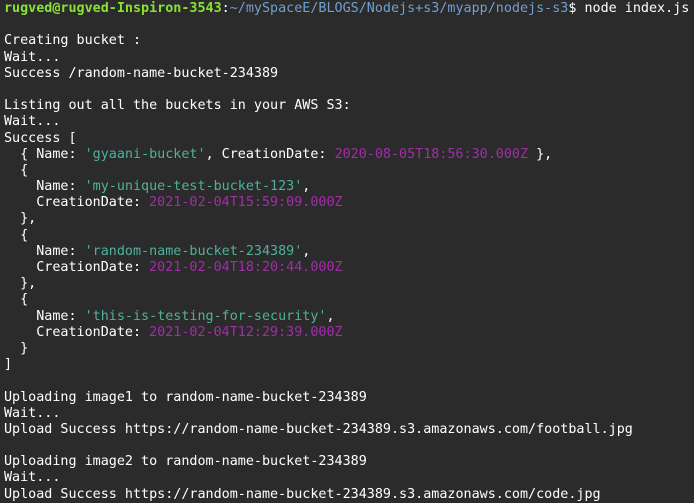 The image size is (694, 503). I want to click on output-line: Name: 'my-unique-test-bucket-123',, so click(349, 187).